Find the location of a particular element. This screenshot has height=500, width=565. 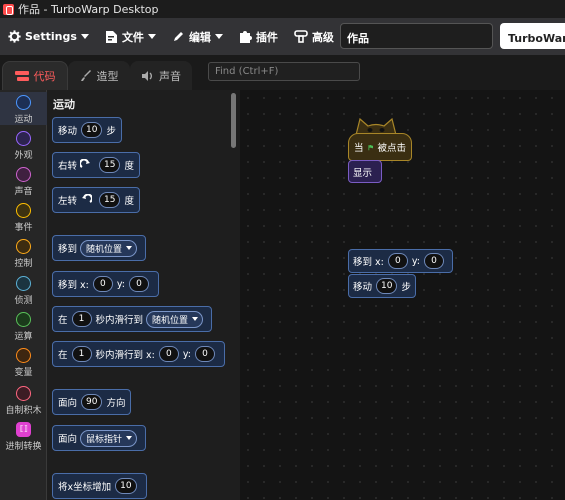

edit-label: 编辑 is located at coordinates (199, 37).